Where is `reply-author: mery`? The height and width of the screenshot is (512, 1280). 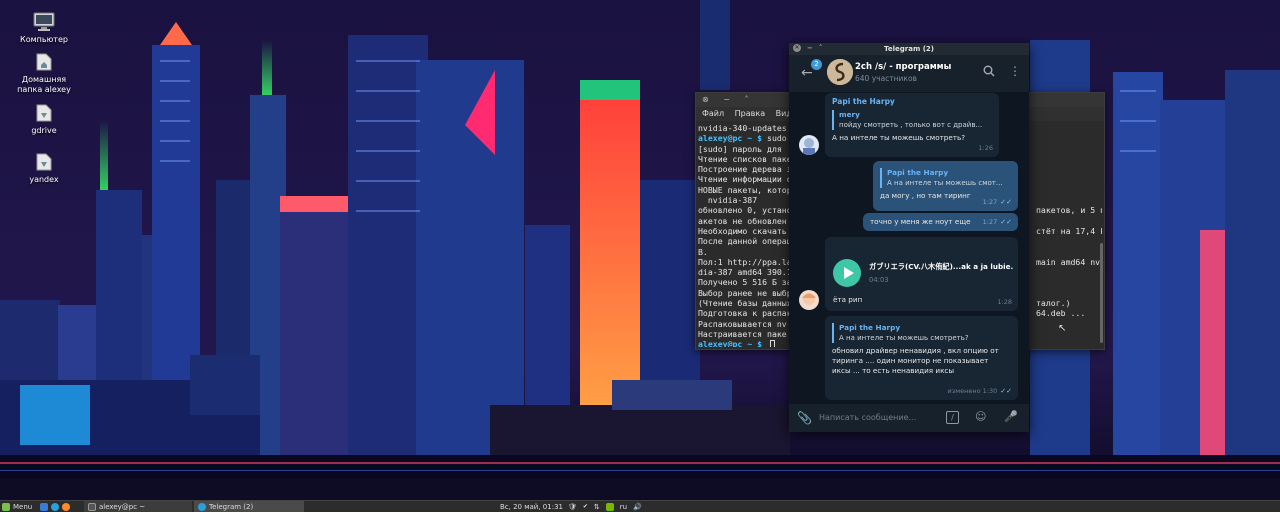
reply-author: mery is located at coordinates (849, 114).